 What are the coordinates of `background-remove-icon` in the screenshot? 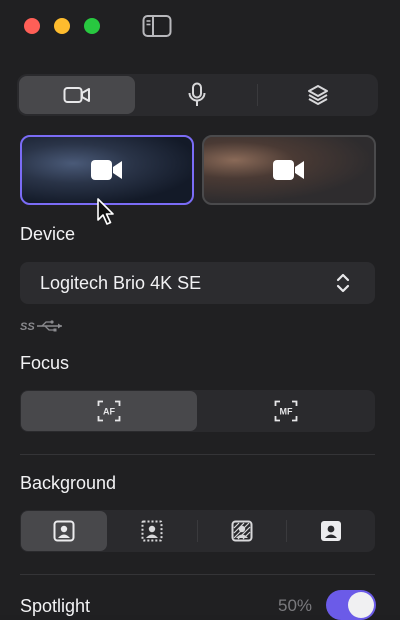 It's located at (330, 531).